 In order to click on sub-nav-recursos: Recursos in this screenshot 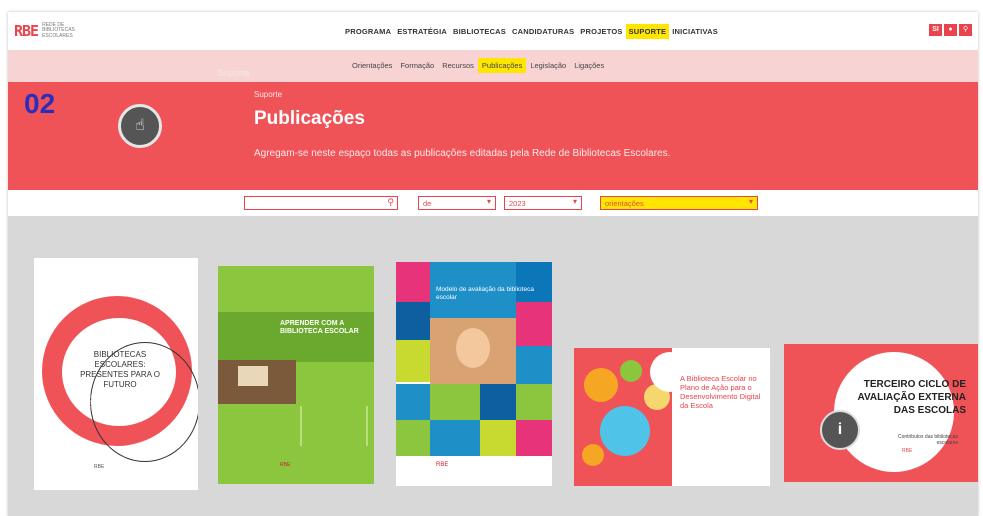, I will do `click(458, 65)`.